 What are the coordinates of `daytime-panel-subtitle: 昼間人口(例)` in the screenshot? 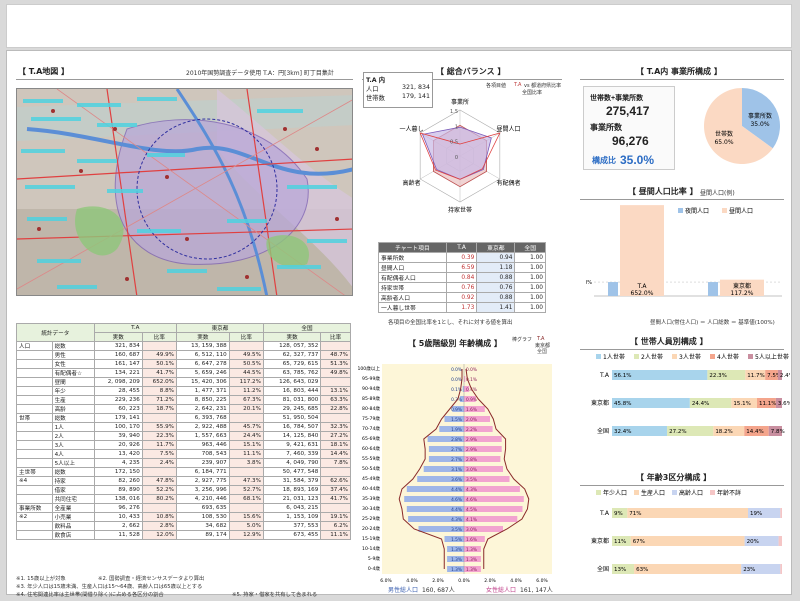 It's located at (717, 193).